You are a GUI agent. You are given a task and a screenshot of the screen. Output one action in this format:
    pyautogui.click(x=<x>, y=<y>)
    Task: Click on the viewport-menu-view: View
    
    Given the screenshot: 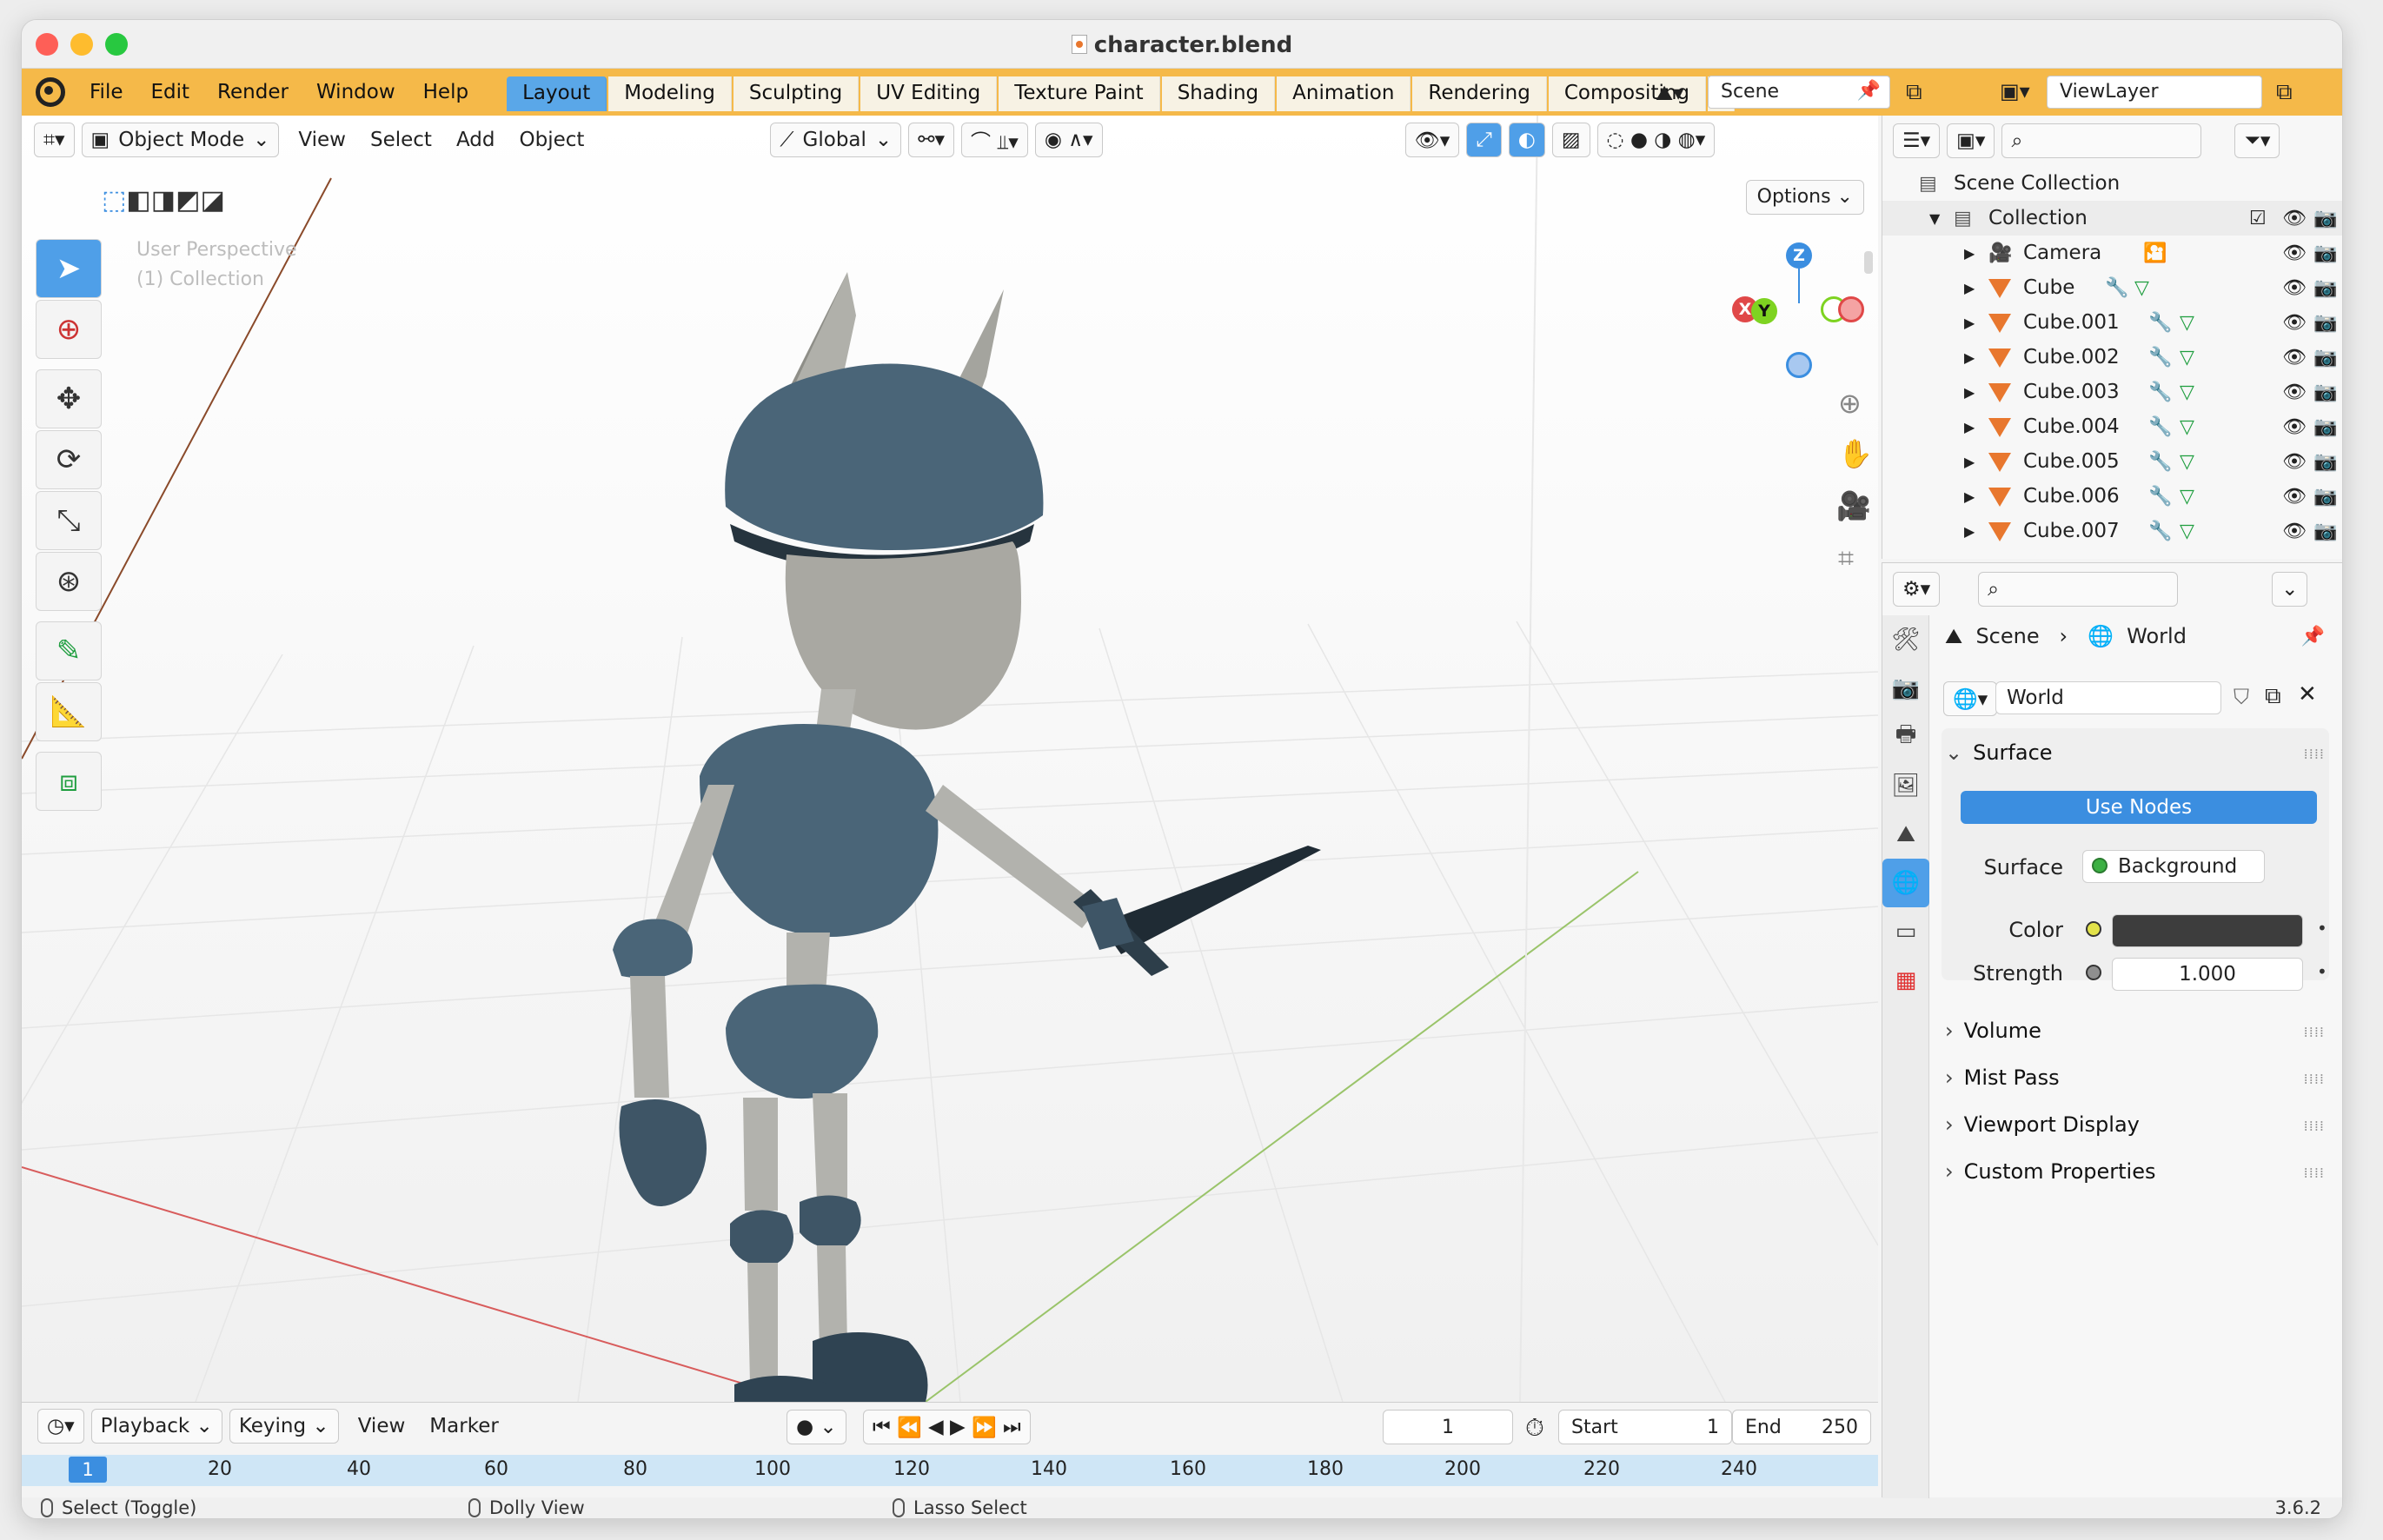 What is the action you would take?
    pyautogui.click(x=322, y=140)
    